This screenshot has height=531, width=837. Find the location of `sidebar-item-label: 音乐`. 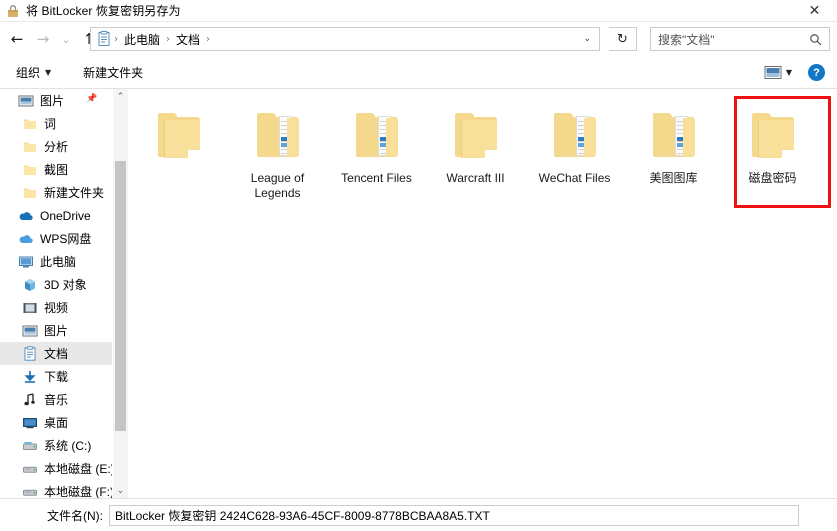

sidebar-item-label: 音乐 is located at coordinates (56, 400).